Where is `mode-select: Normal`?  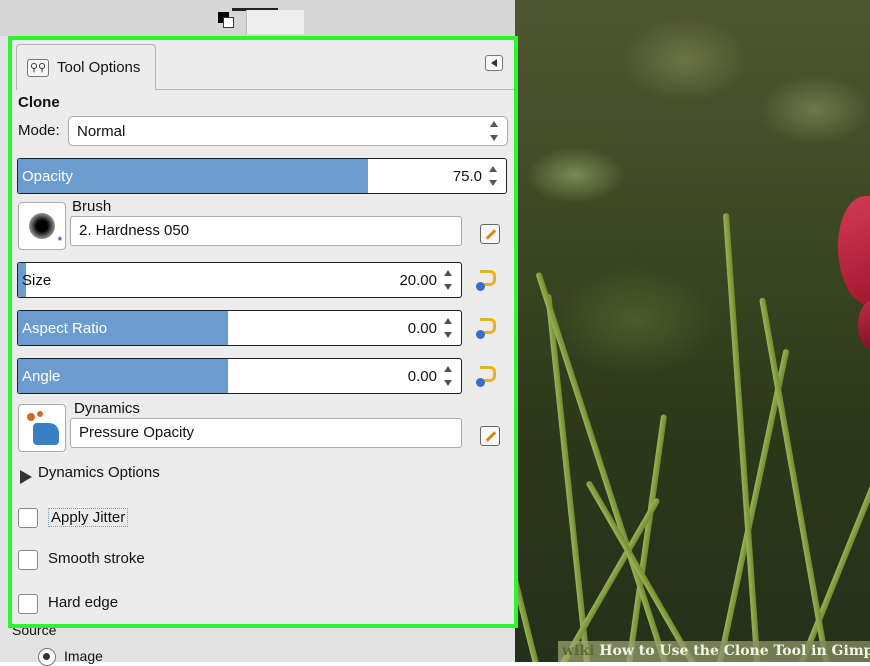
mode-select: Normal is located at coordinates (288, 131).